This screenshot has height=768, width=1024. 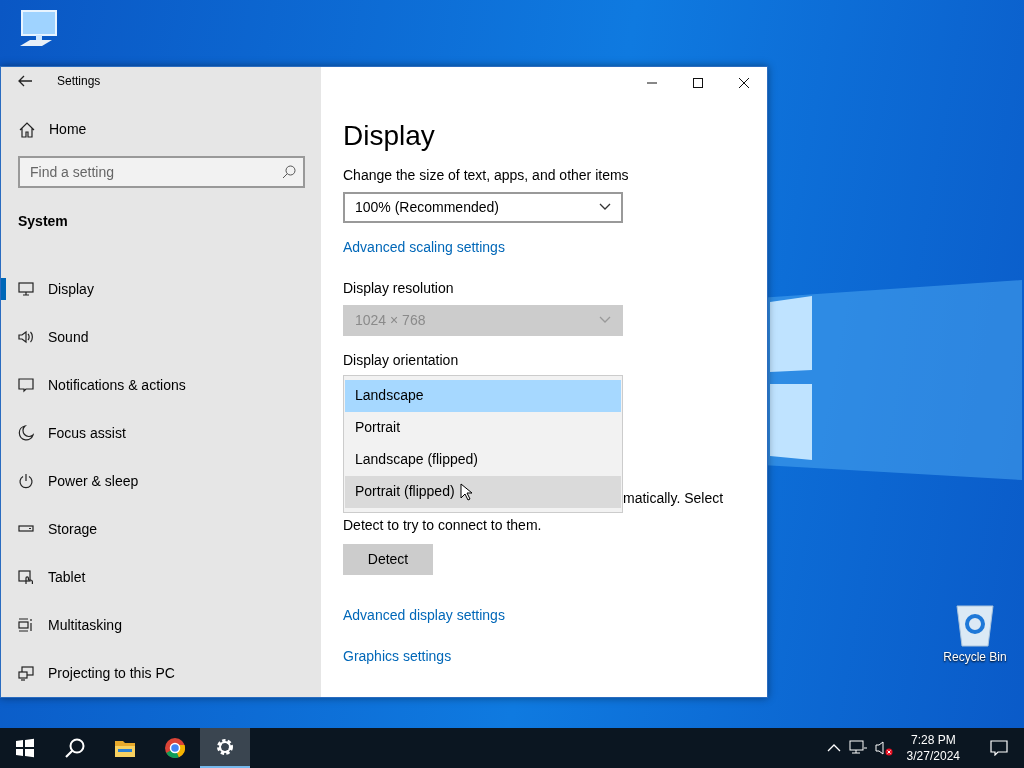 I want to click on start-icon, so click(x=25, y=748).